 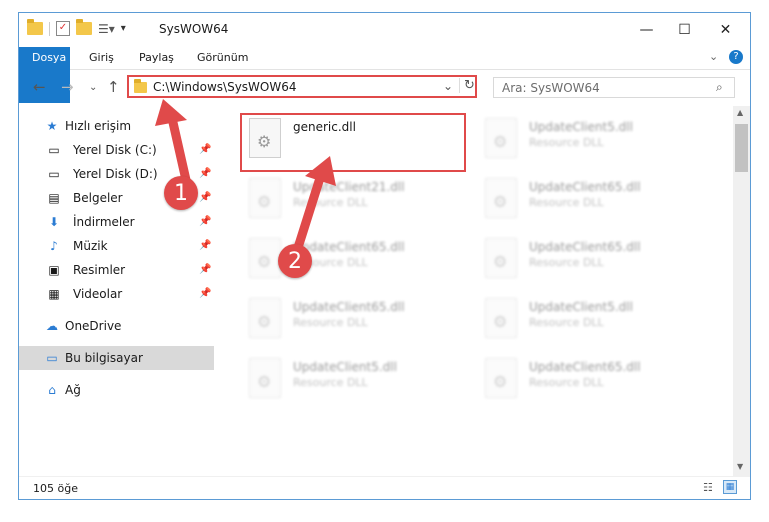 I want to click on window-title: SysWOW64, so click(x=194, y=29).